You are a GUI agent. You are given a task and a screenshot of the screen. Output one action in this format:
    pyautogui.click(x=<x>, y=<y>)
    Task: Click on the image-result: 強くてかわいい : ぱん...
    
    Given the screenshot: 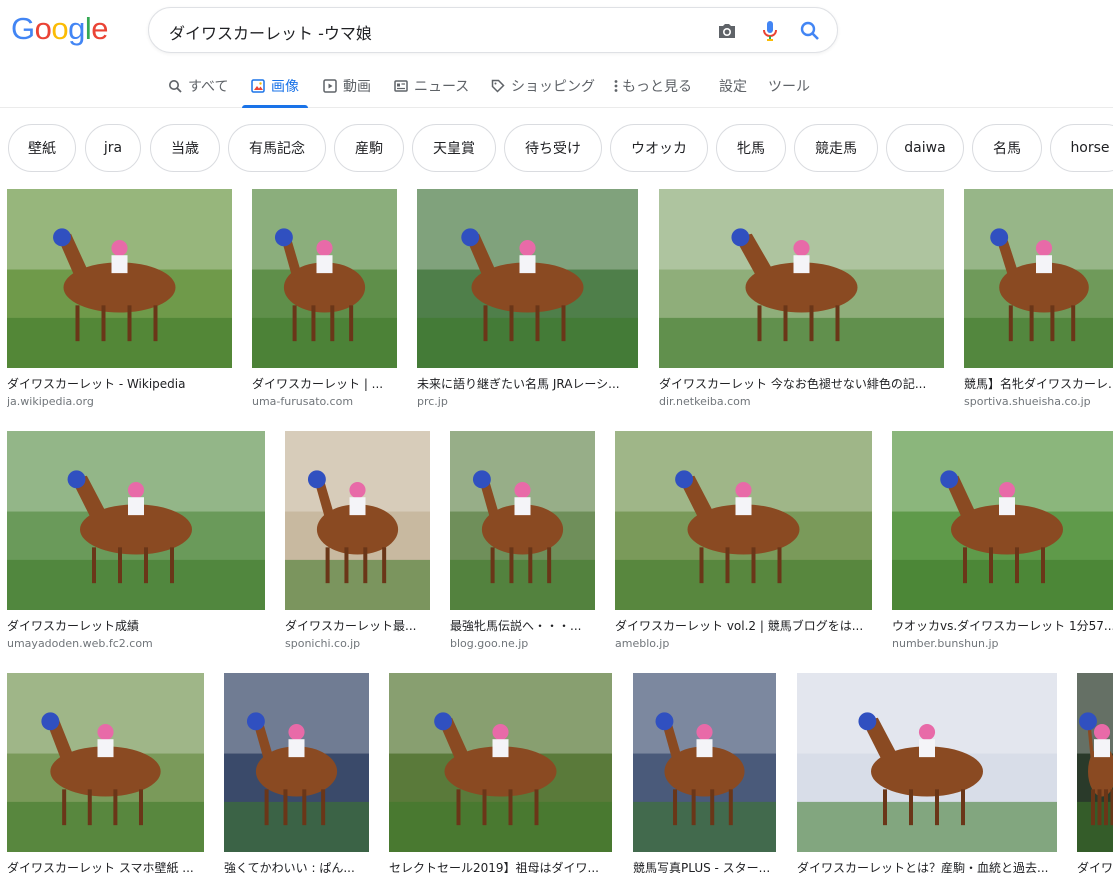 What is the action you would take?
    pyautogui.click(x=296, y=773)
    